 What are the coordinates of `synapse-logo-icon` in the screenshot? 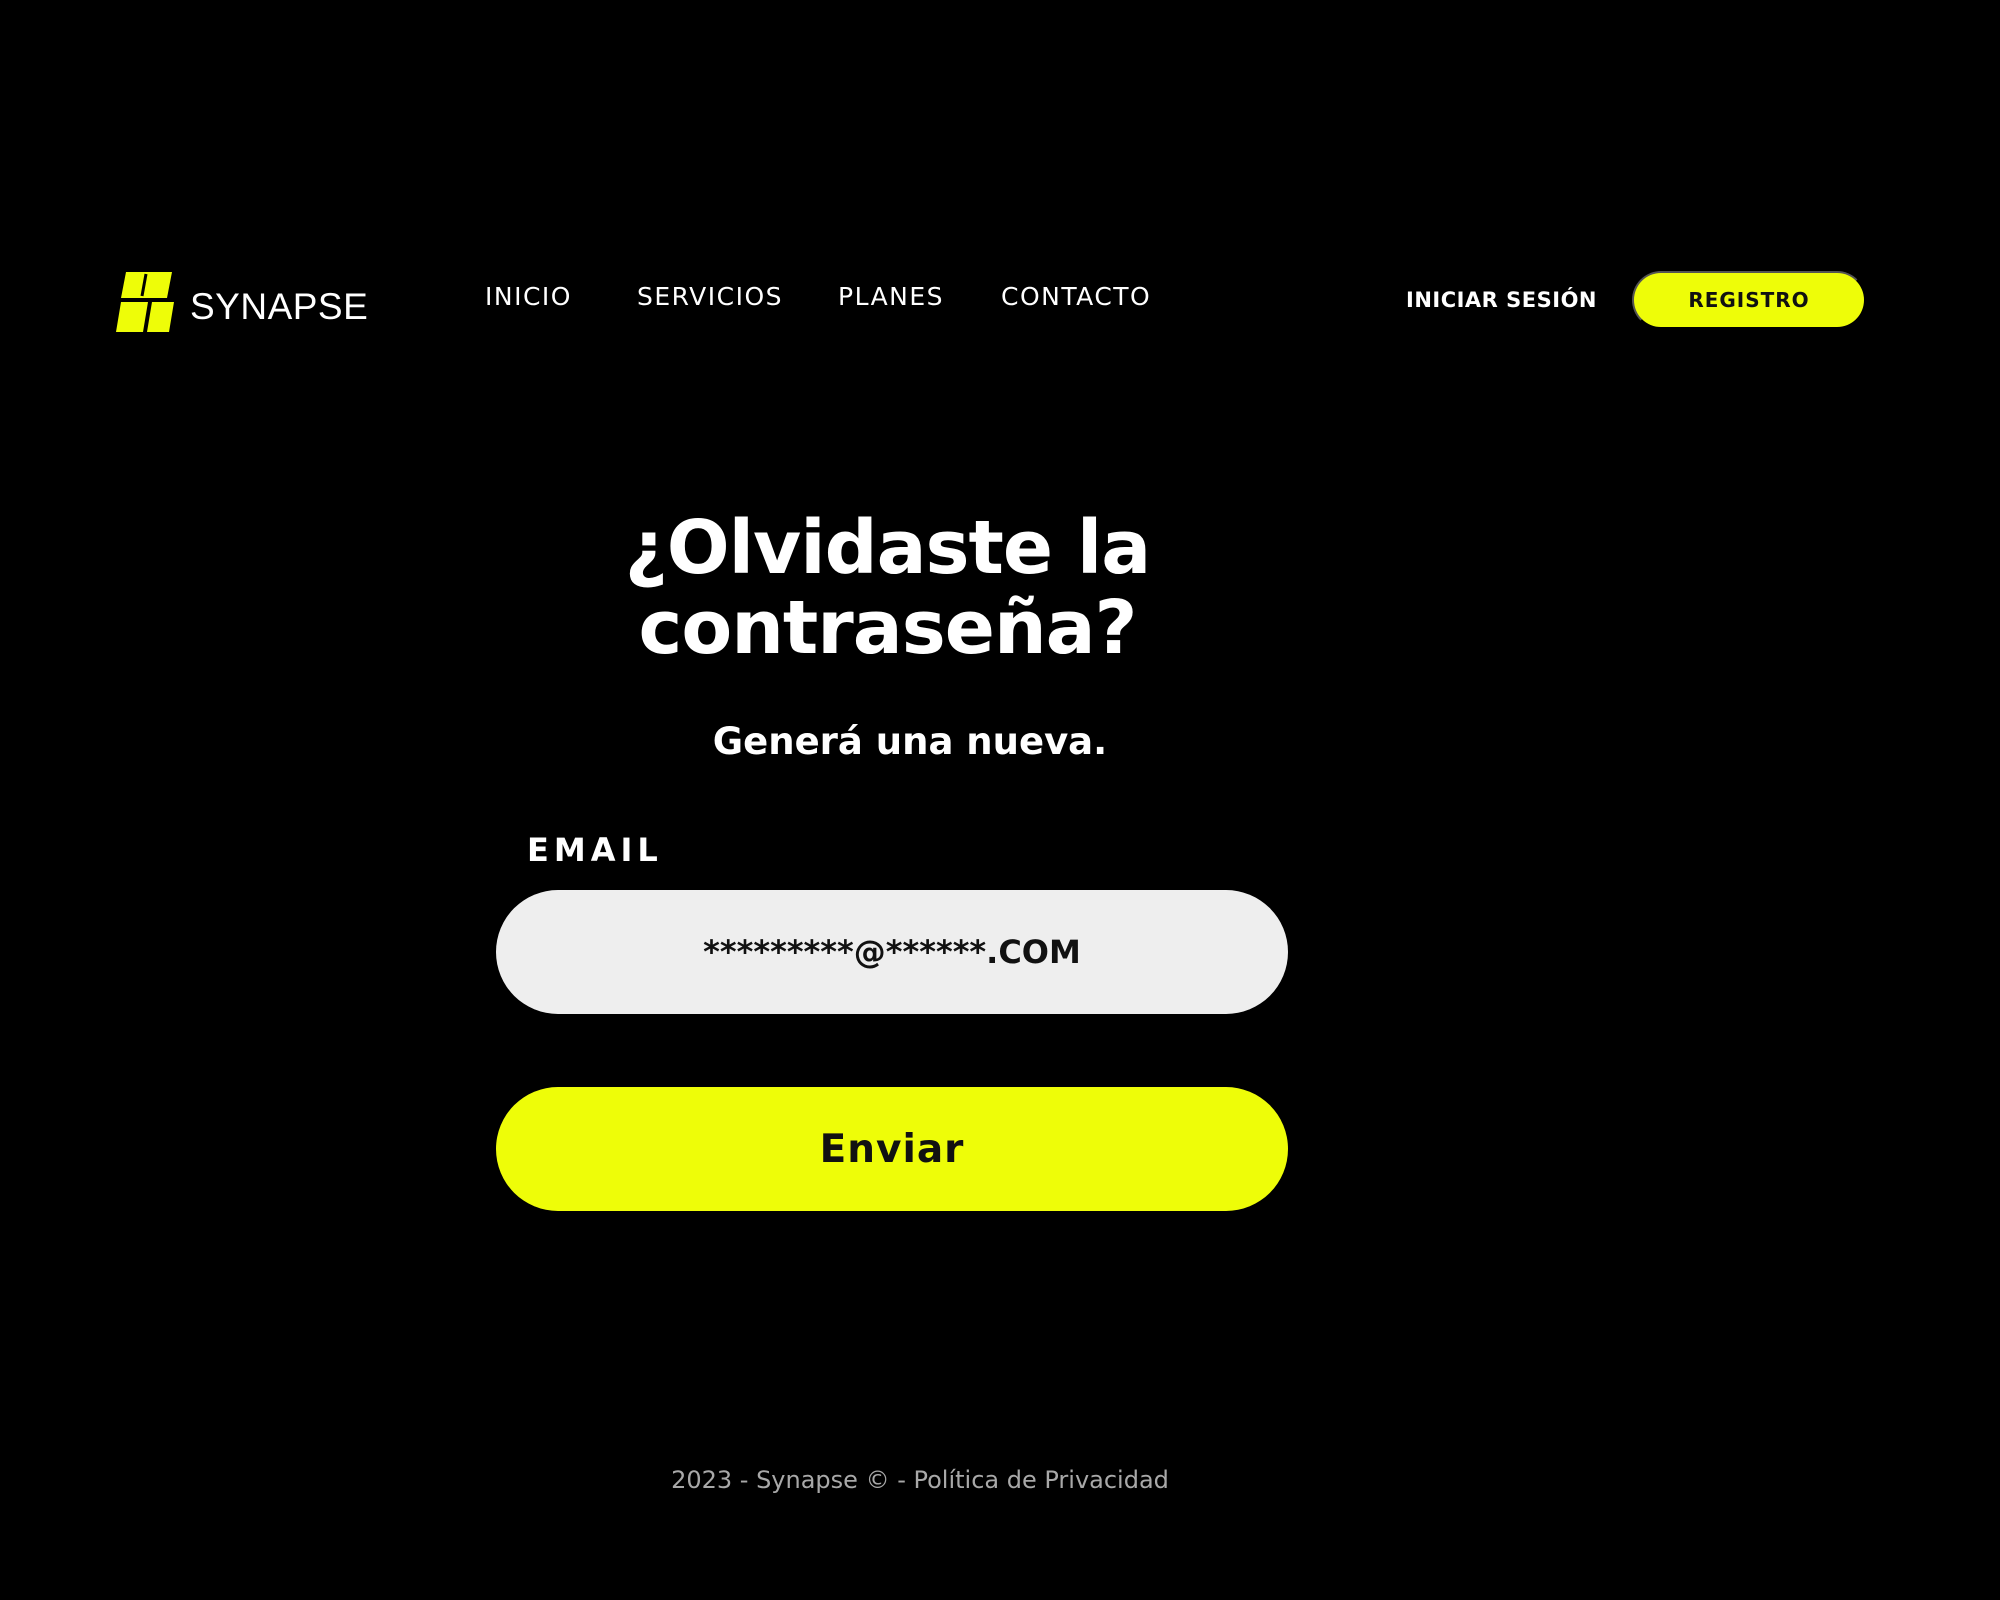 It's located at (145, 302).